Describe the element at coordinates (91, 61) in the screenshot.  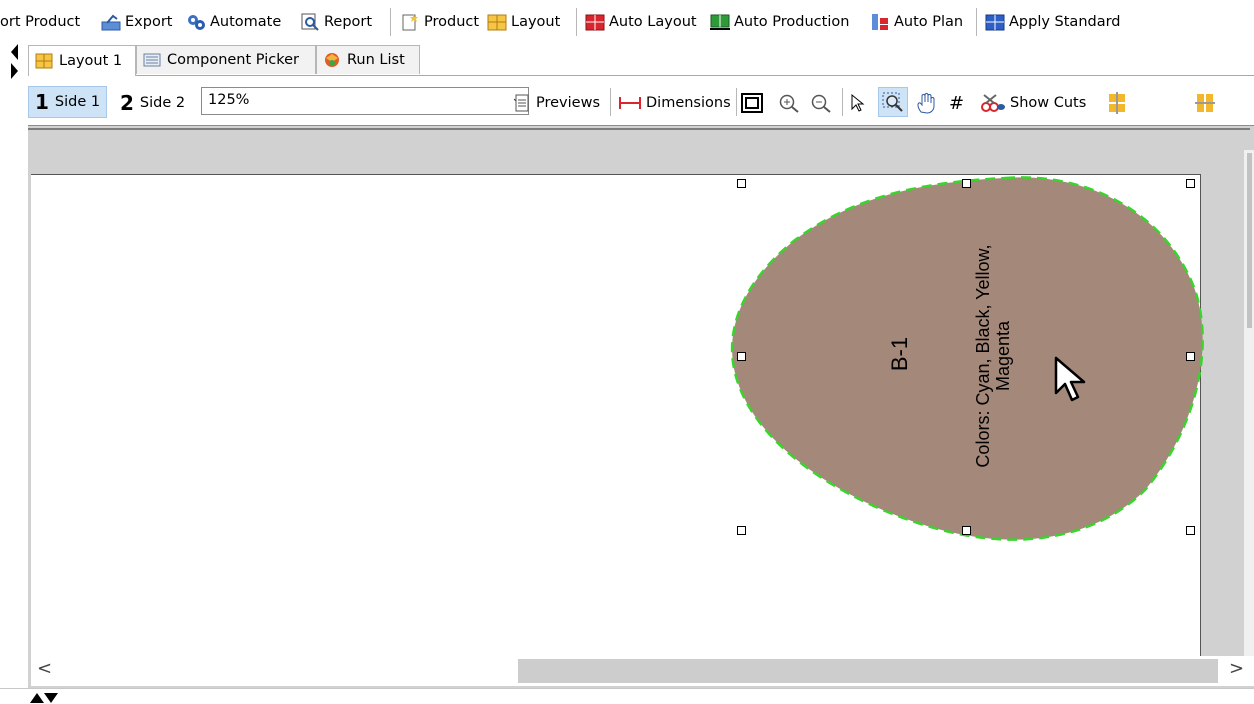
I see `tab-label: Layout 1` at that location.